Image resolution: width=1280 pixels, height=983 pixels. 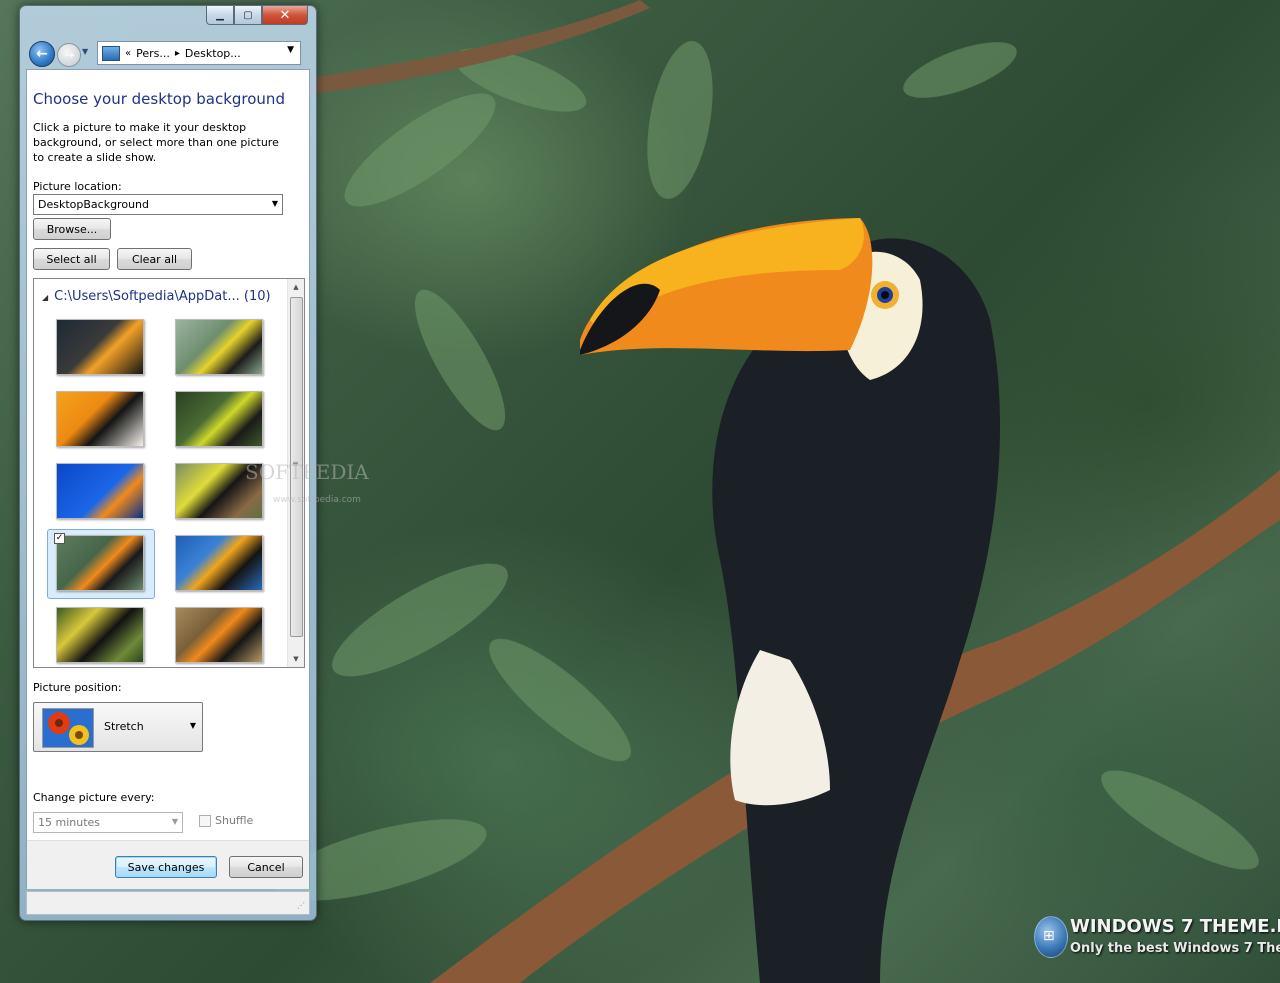 I want to click on shuffle-checkbox, so click(x=205, y=821).